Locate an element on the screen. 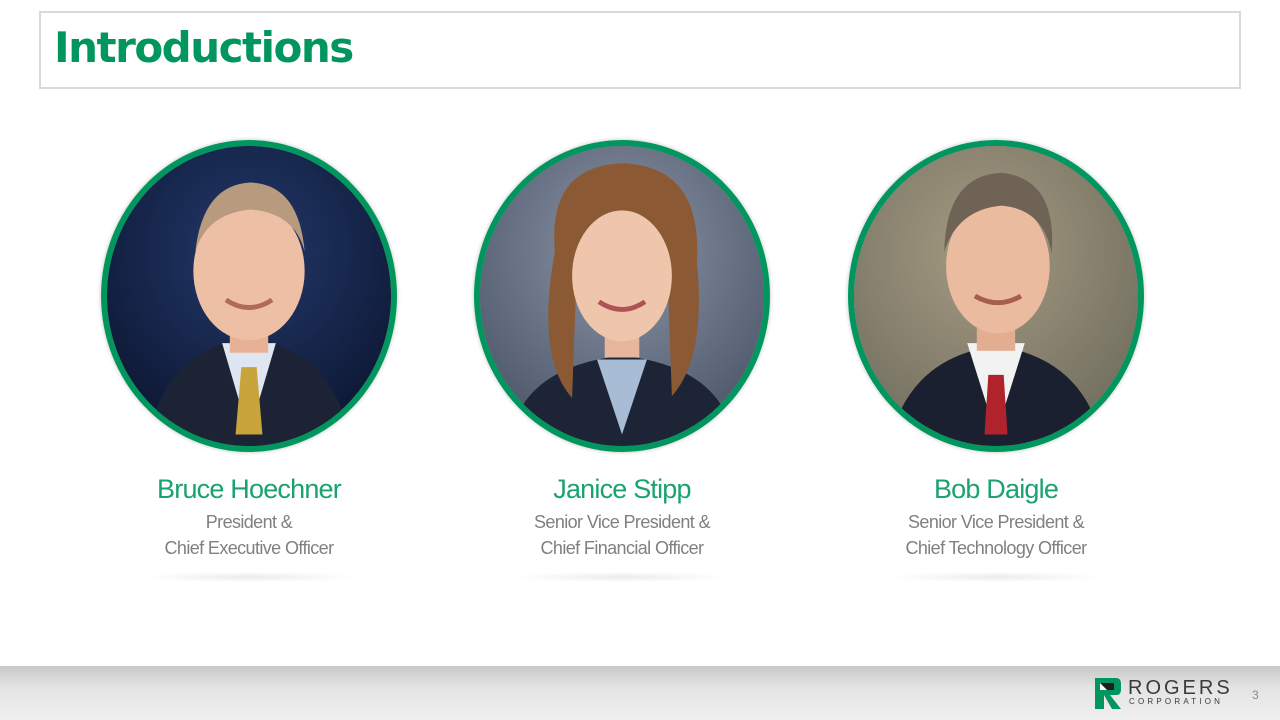  person-name: Bob Daigle is located at coordinates (996, 489).